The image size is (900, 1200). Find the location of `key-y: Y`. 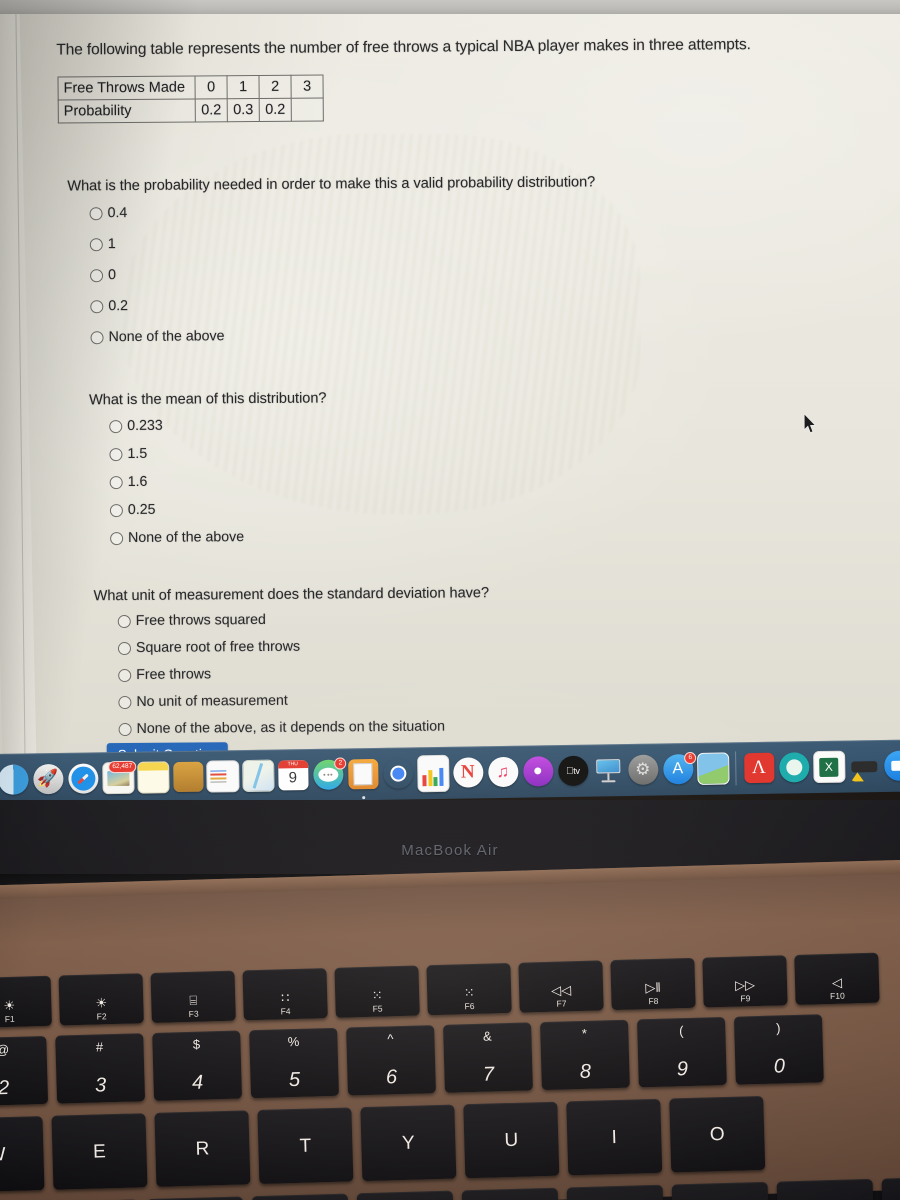

key-y: Y is located at coordinates (408, 1143).